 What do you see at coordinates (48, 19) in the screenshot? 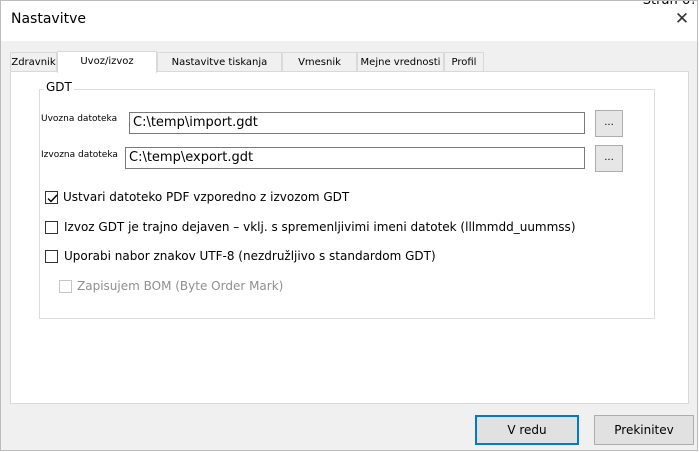
I see `window-title: Nastavitve` at bounding box center [48, 19].